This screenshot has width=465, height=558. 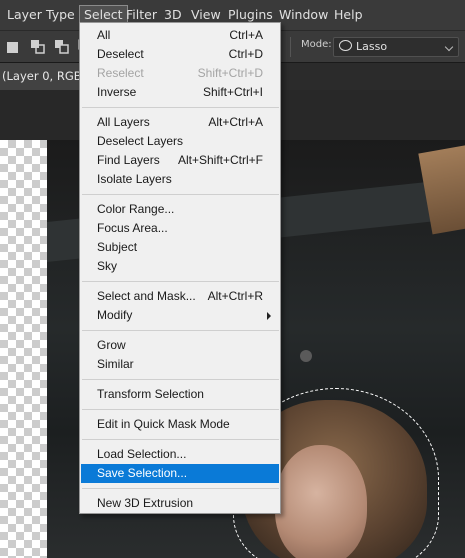 What do you see at coordinates (140, 141) in the screenshot?
I see `menu-item-label: Deselect Layers` at bounding box center [140, 141].